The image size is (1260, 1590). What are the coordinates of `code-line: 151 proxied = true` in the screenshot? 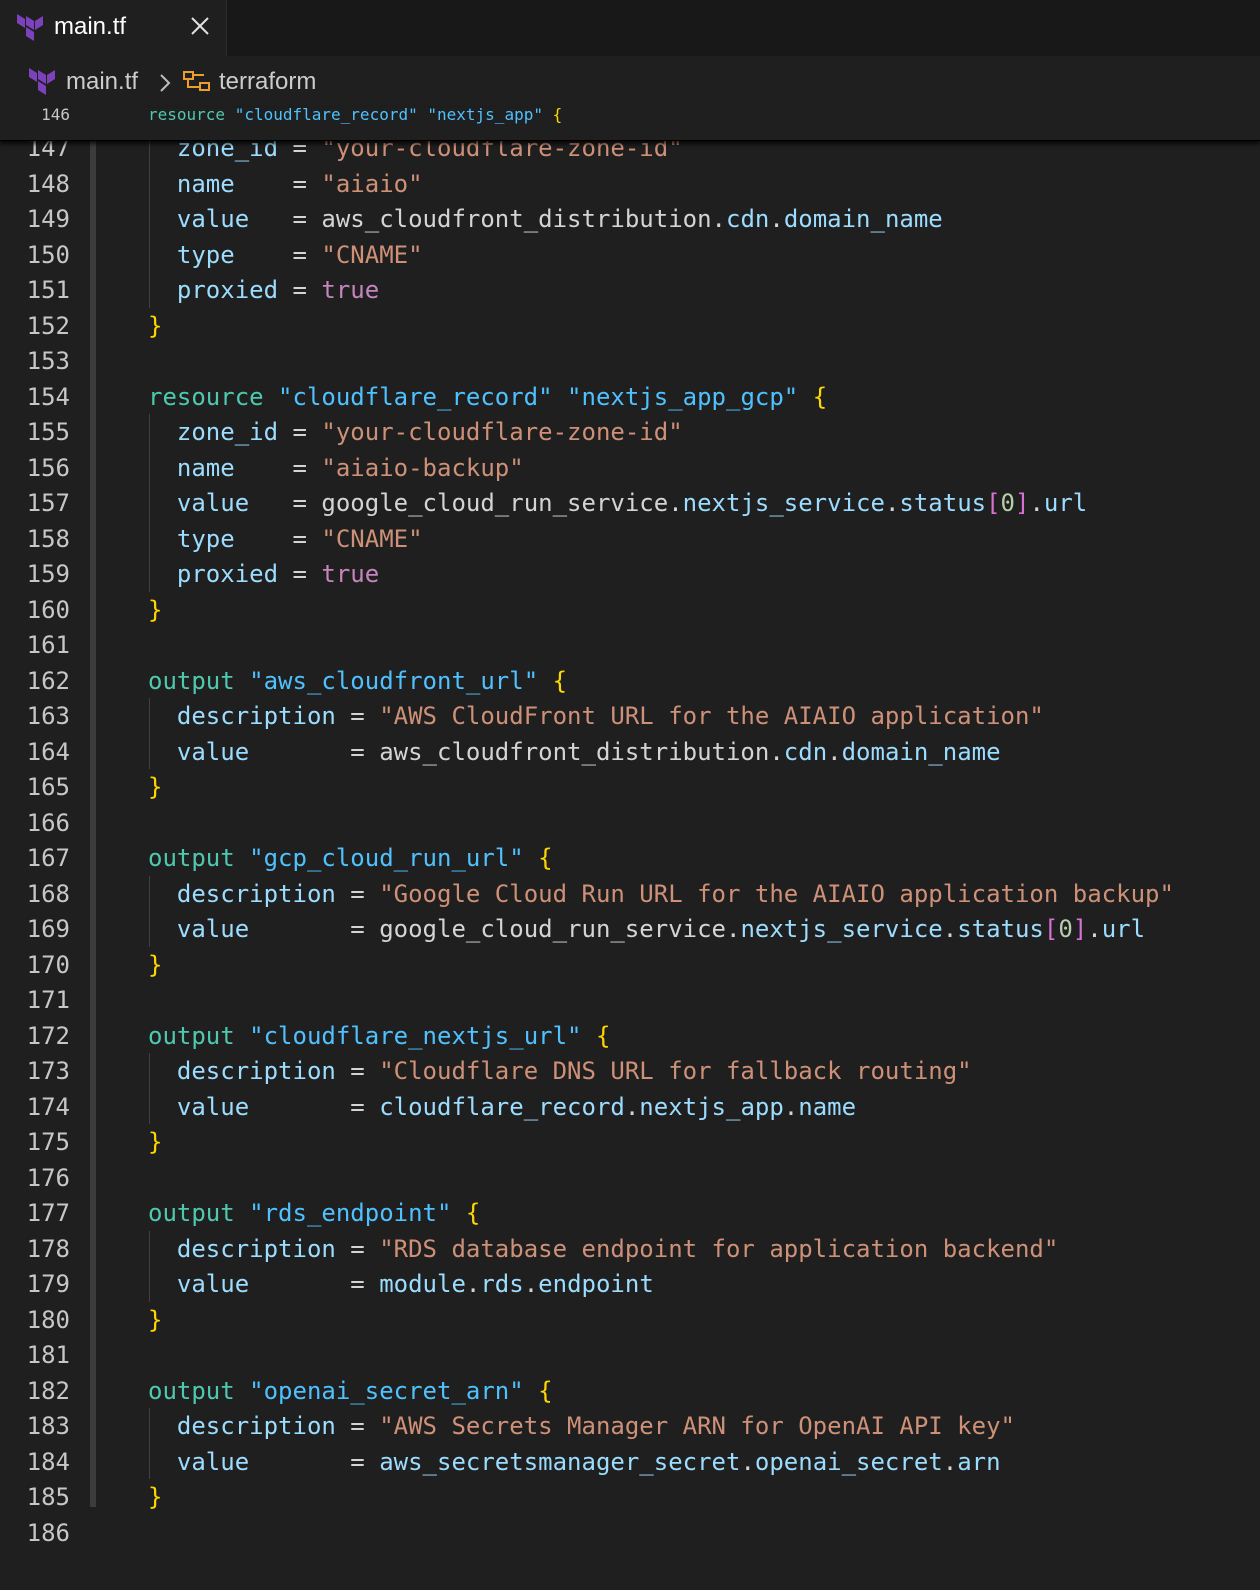 It's located at (630, 290).